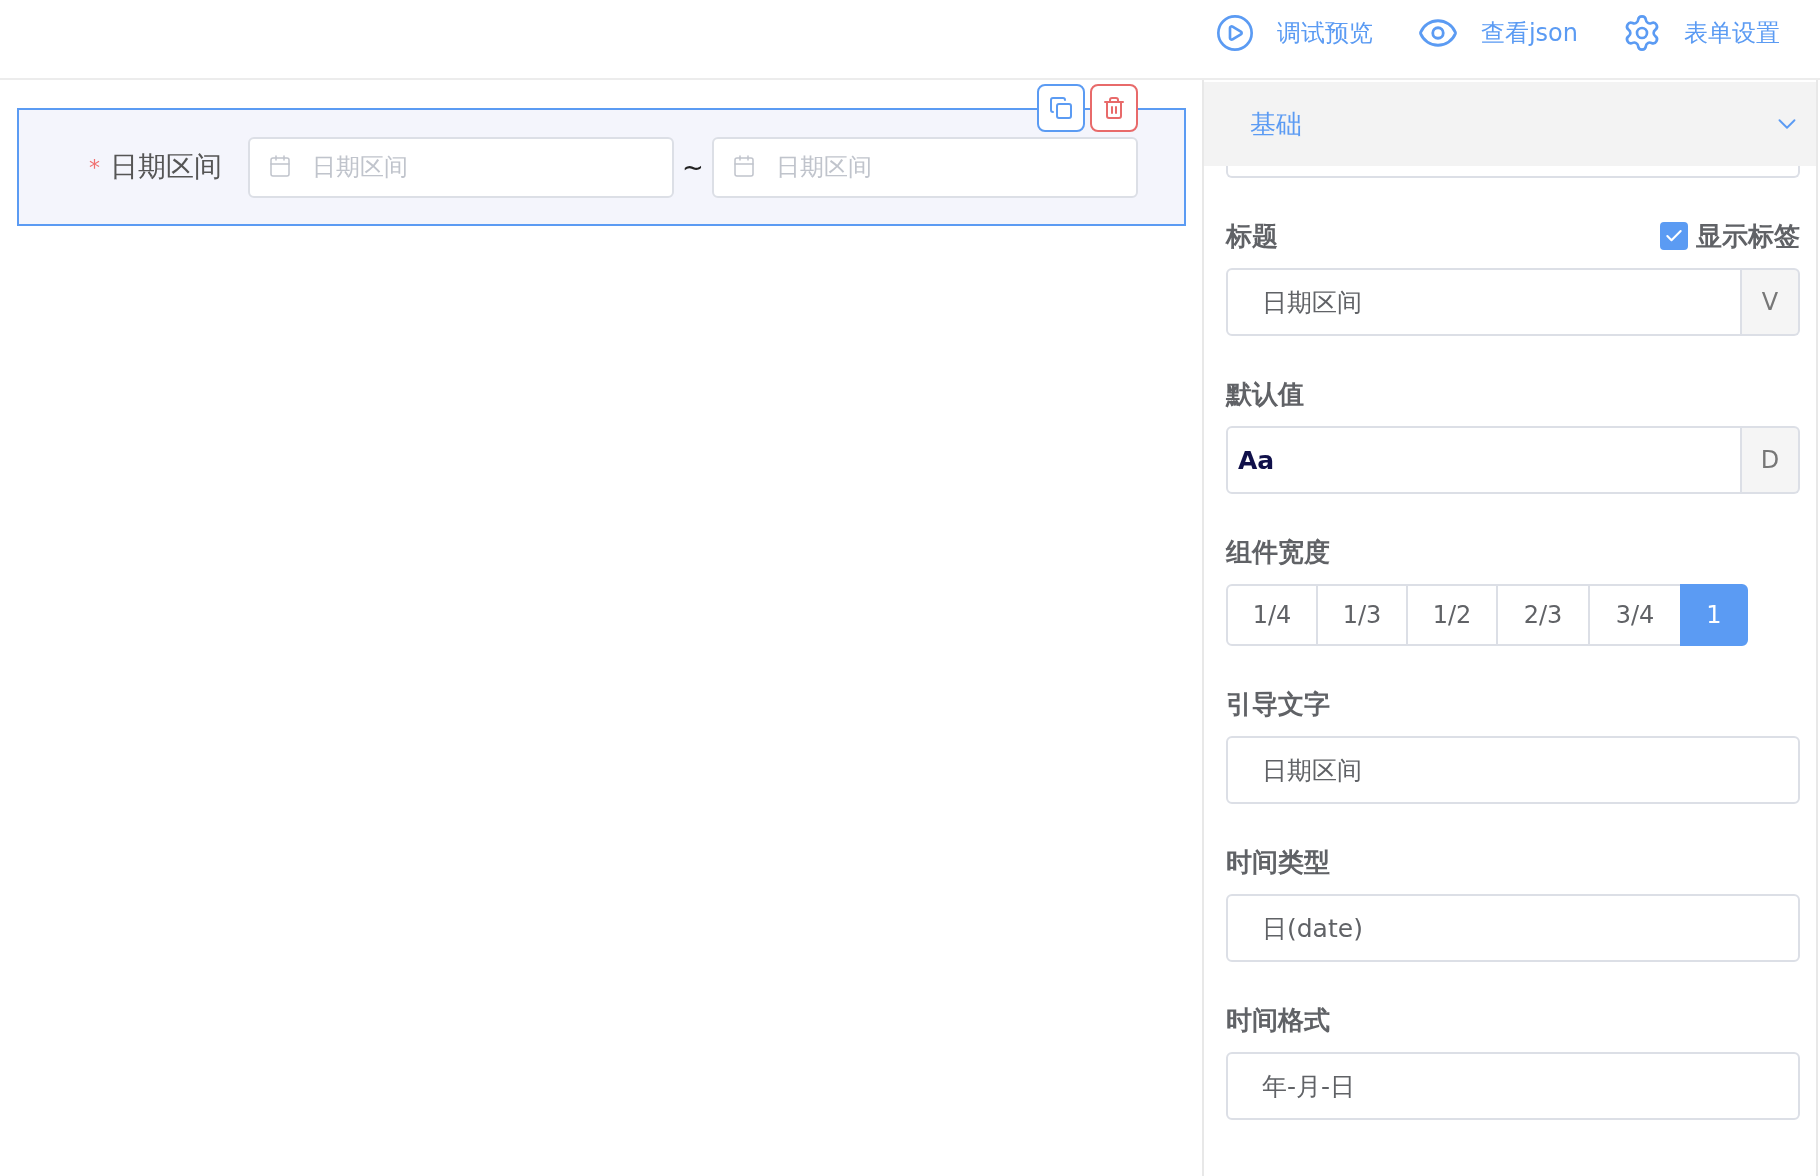  What do you see at coordinates (166, 167) in the screenshot?
I see `field-label: 日期区间` at bounding box center [166, 167].